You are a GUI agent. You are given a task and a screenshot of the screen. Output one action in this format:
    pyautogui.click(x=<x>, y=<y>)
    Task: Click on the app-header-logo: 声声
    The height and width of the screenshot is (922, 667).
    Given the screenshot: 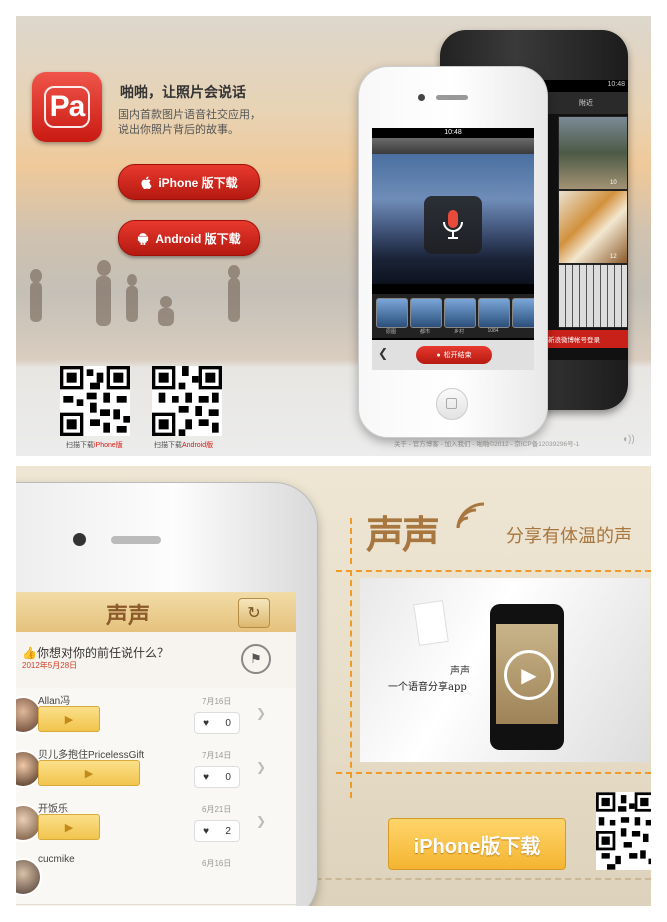 What is the action you would take?
    pyautogui.click(x=128, y=616)
    